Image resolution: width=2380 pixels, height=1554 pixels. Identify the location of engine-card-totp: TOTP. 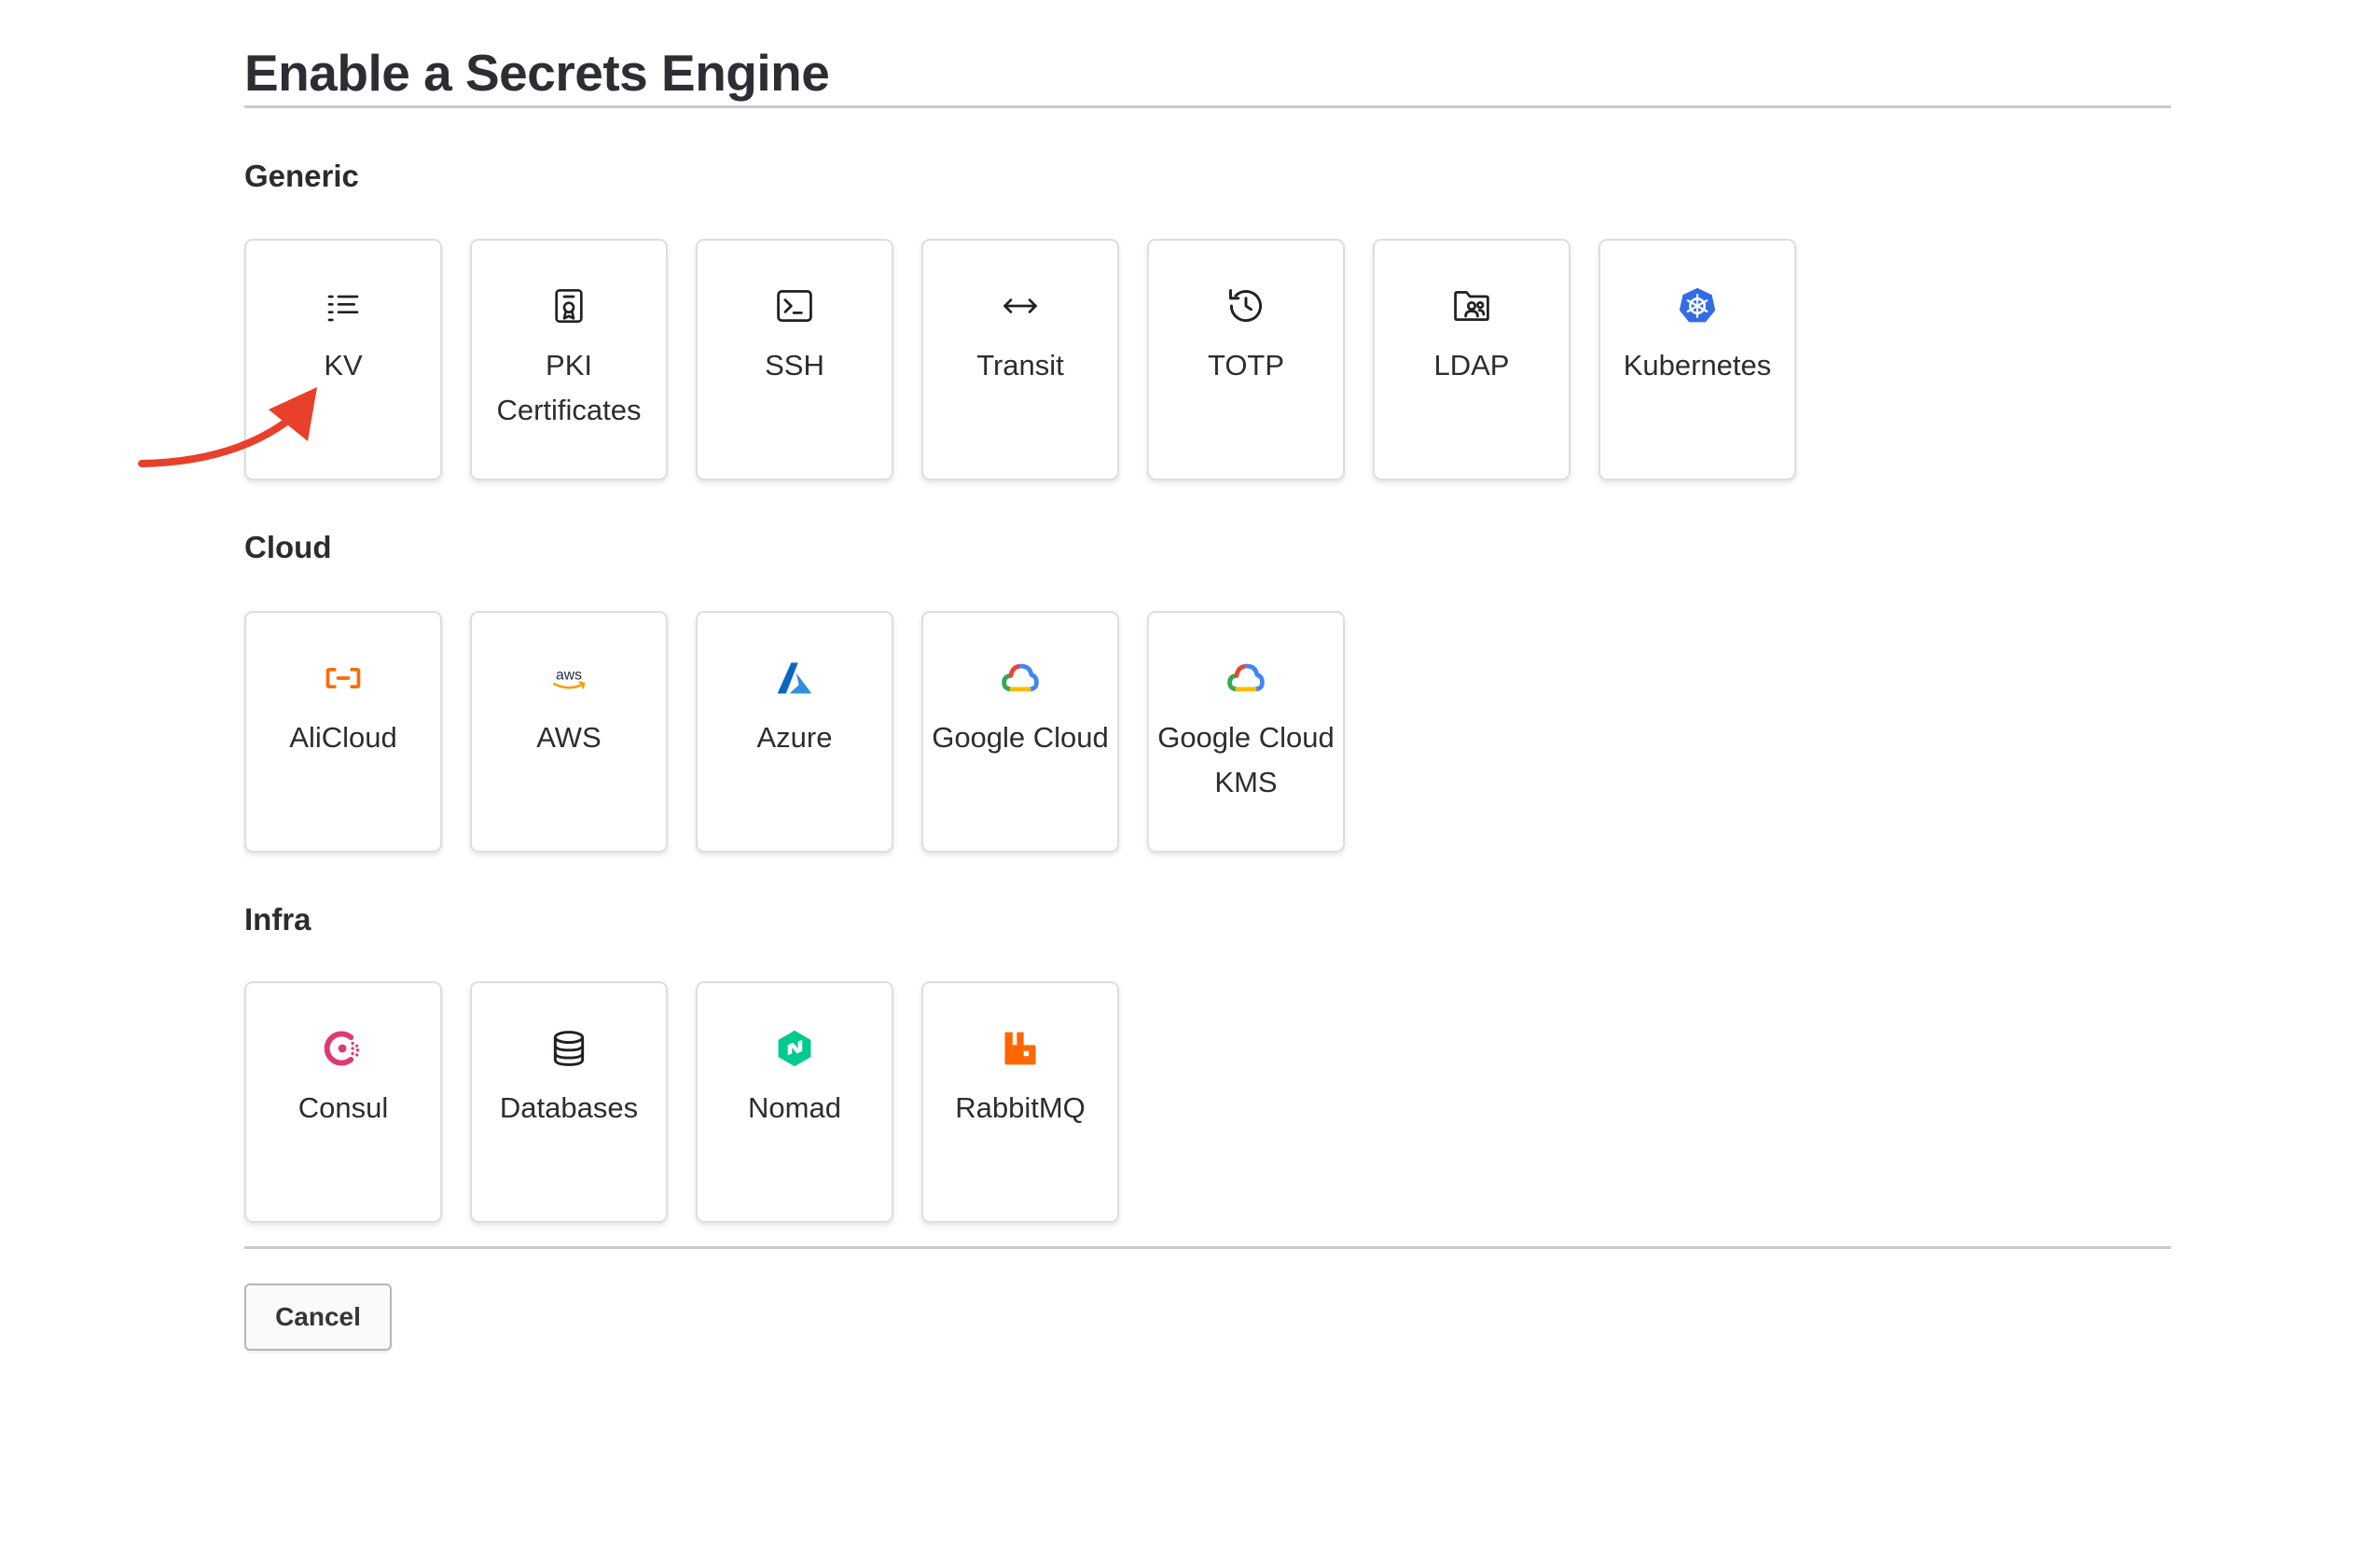
(1246, 359).